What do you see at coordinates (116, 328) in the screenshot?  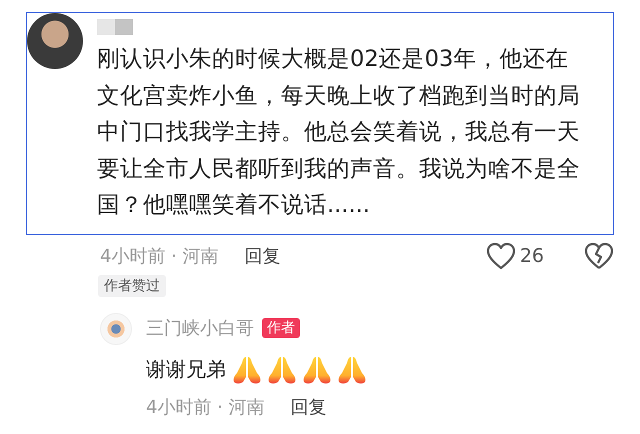 I see `avatar` at bounding box center [116, 328].